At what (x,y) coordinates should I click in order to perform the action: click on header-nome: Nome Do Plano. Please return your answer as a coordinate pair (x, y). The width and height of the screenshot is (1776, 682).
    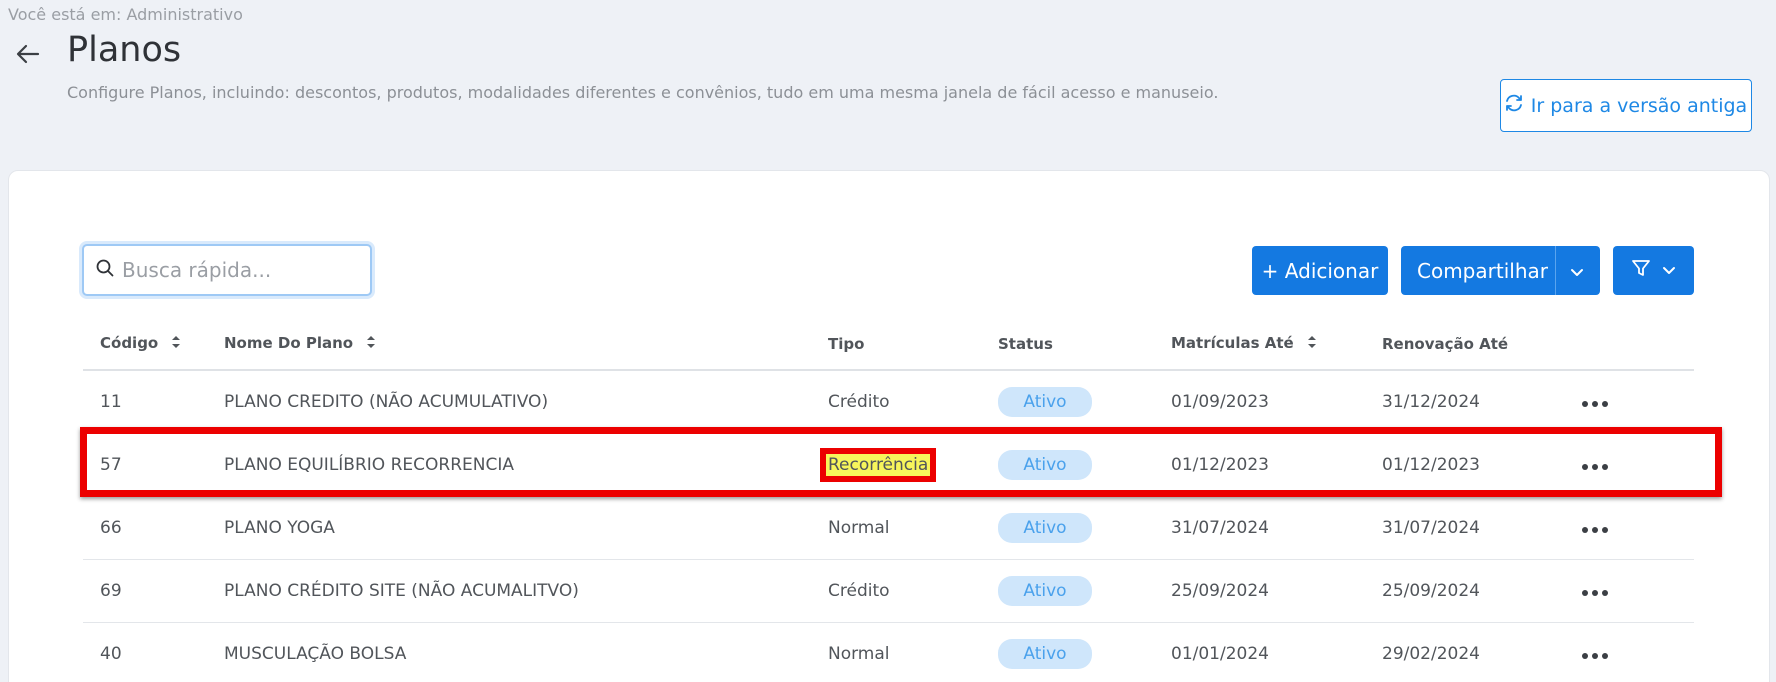
    Looking at the image, I should click on (526, 344).